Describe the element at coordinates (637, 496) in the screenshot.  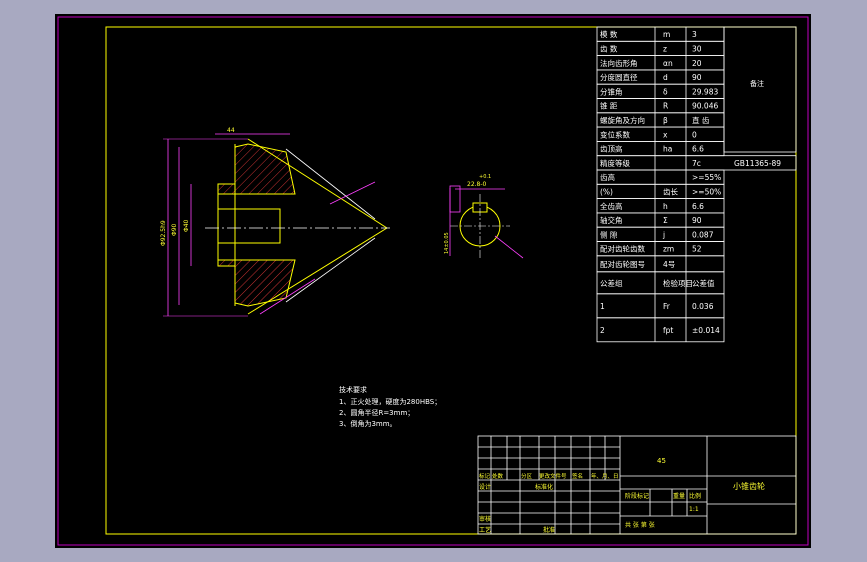
I see `mark-label: 阶段标记` at that location.